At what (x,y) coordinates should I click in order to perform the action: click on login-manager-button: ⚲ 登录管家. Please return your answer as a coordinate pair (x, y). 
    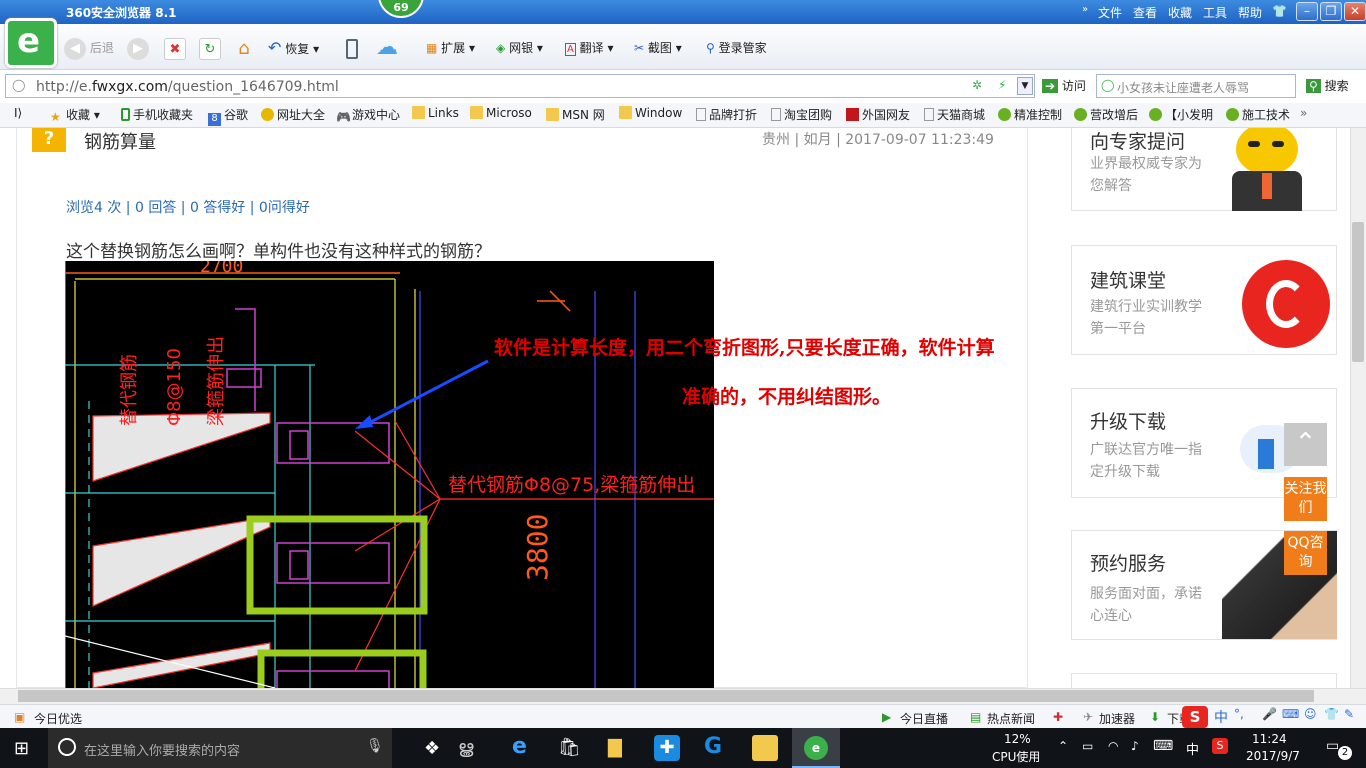
    Looking at the image, I should click on (736, 48).